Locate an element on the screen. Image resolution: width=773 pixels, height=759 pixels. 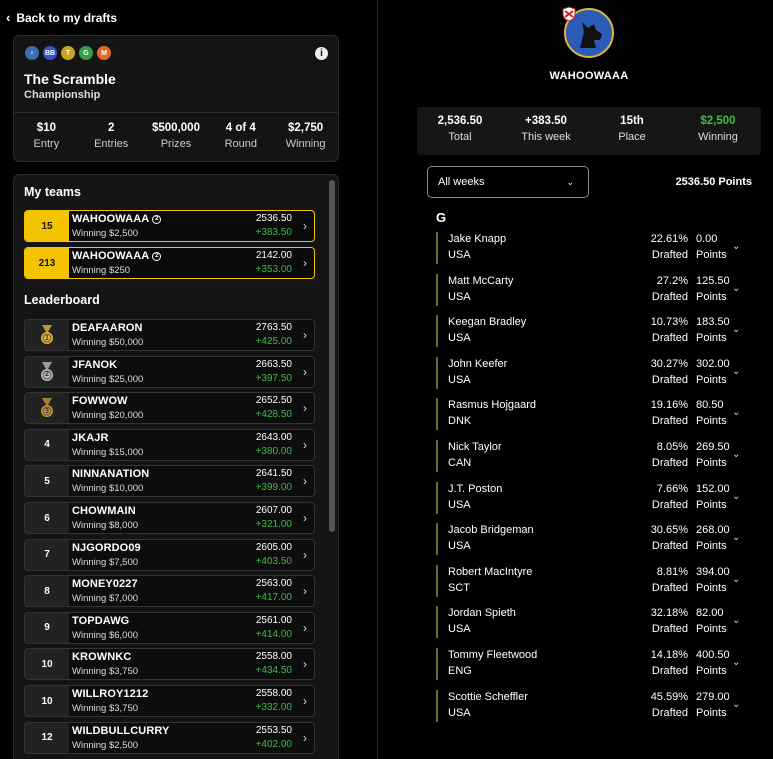
player-row: Nick Taylor CAN 8.05% Drafted 269.50 Points ⌄ is located at coordinates (591, 456).